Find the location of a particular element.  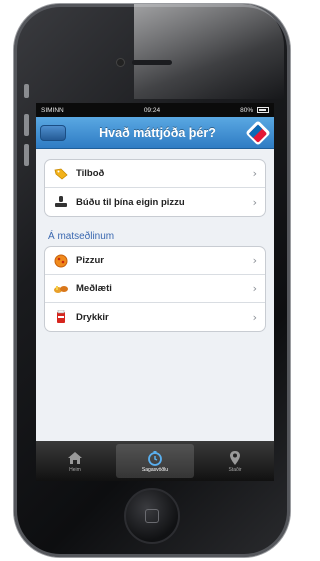

tab-label: Sagasvöðlu is located at coordinates (155, 470).